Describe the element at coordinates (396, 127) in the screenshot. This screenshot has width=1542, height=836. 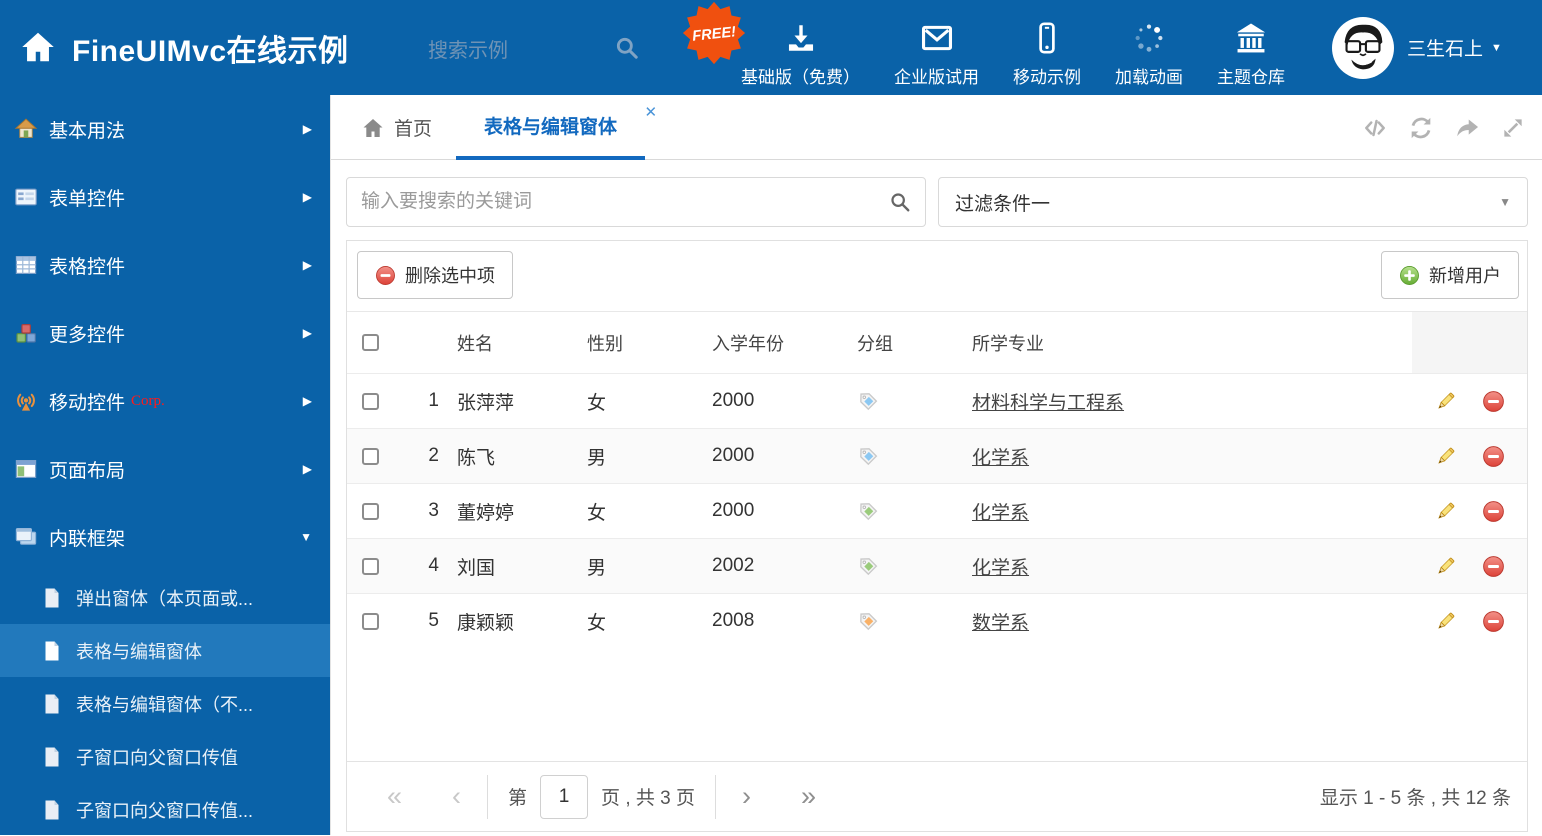
I see `tab-home: 首页` at that location.